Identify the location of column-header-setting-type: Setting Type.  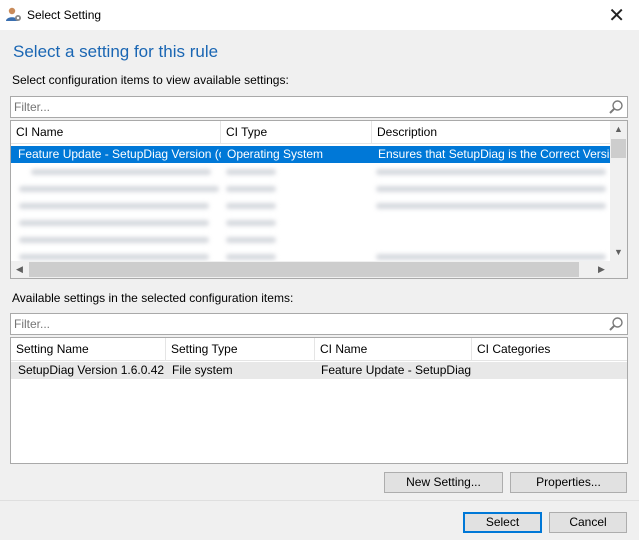
(240, 349).